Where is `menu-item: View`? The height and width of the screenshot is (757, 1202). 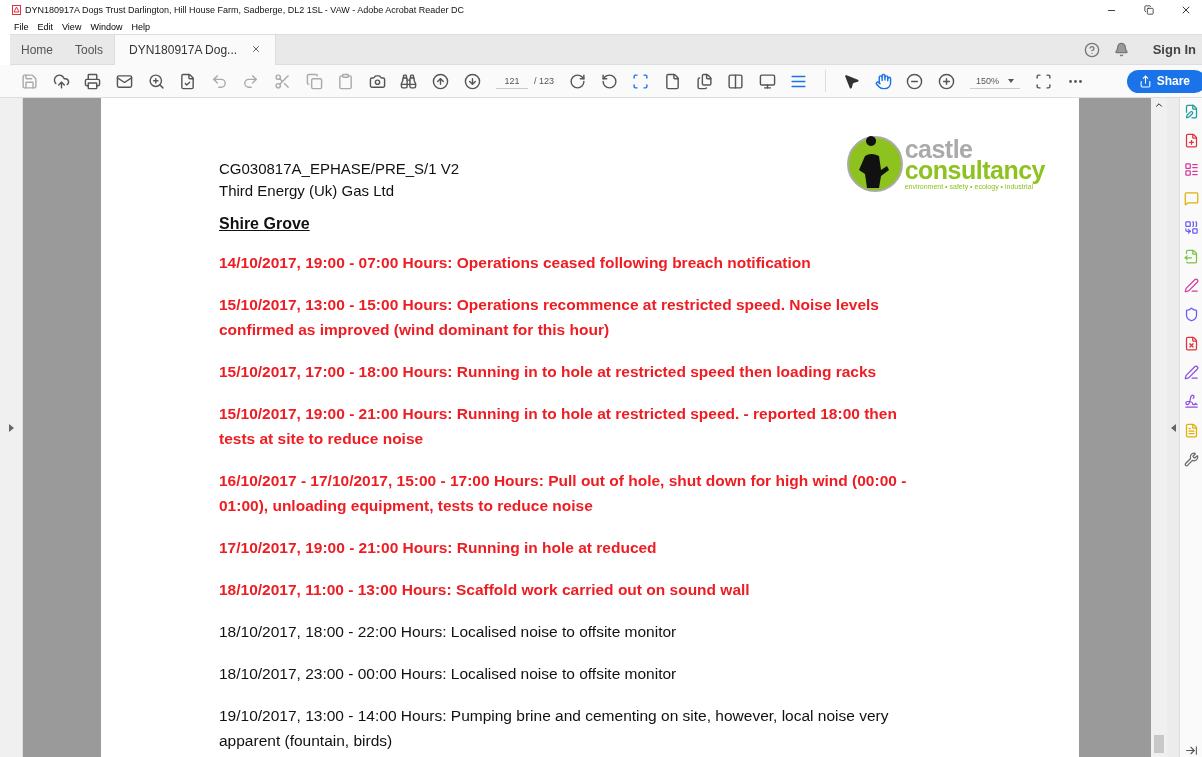
menu-item: View is located at coordinates (72, 27).